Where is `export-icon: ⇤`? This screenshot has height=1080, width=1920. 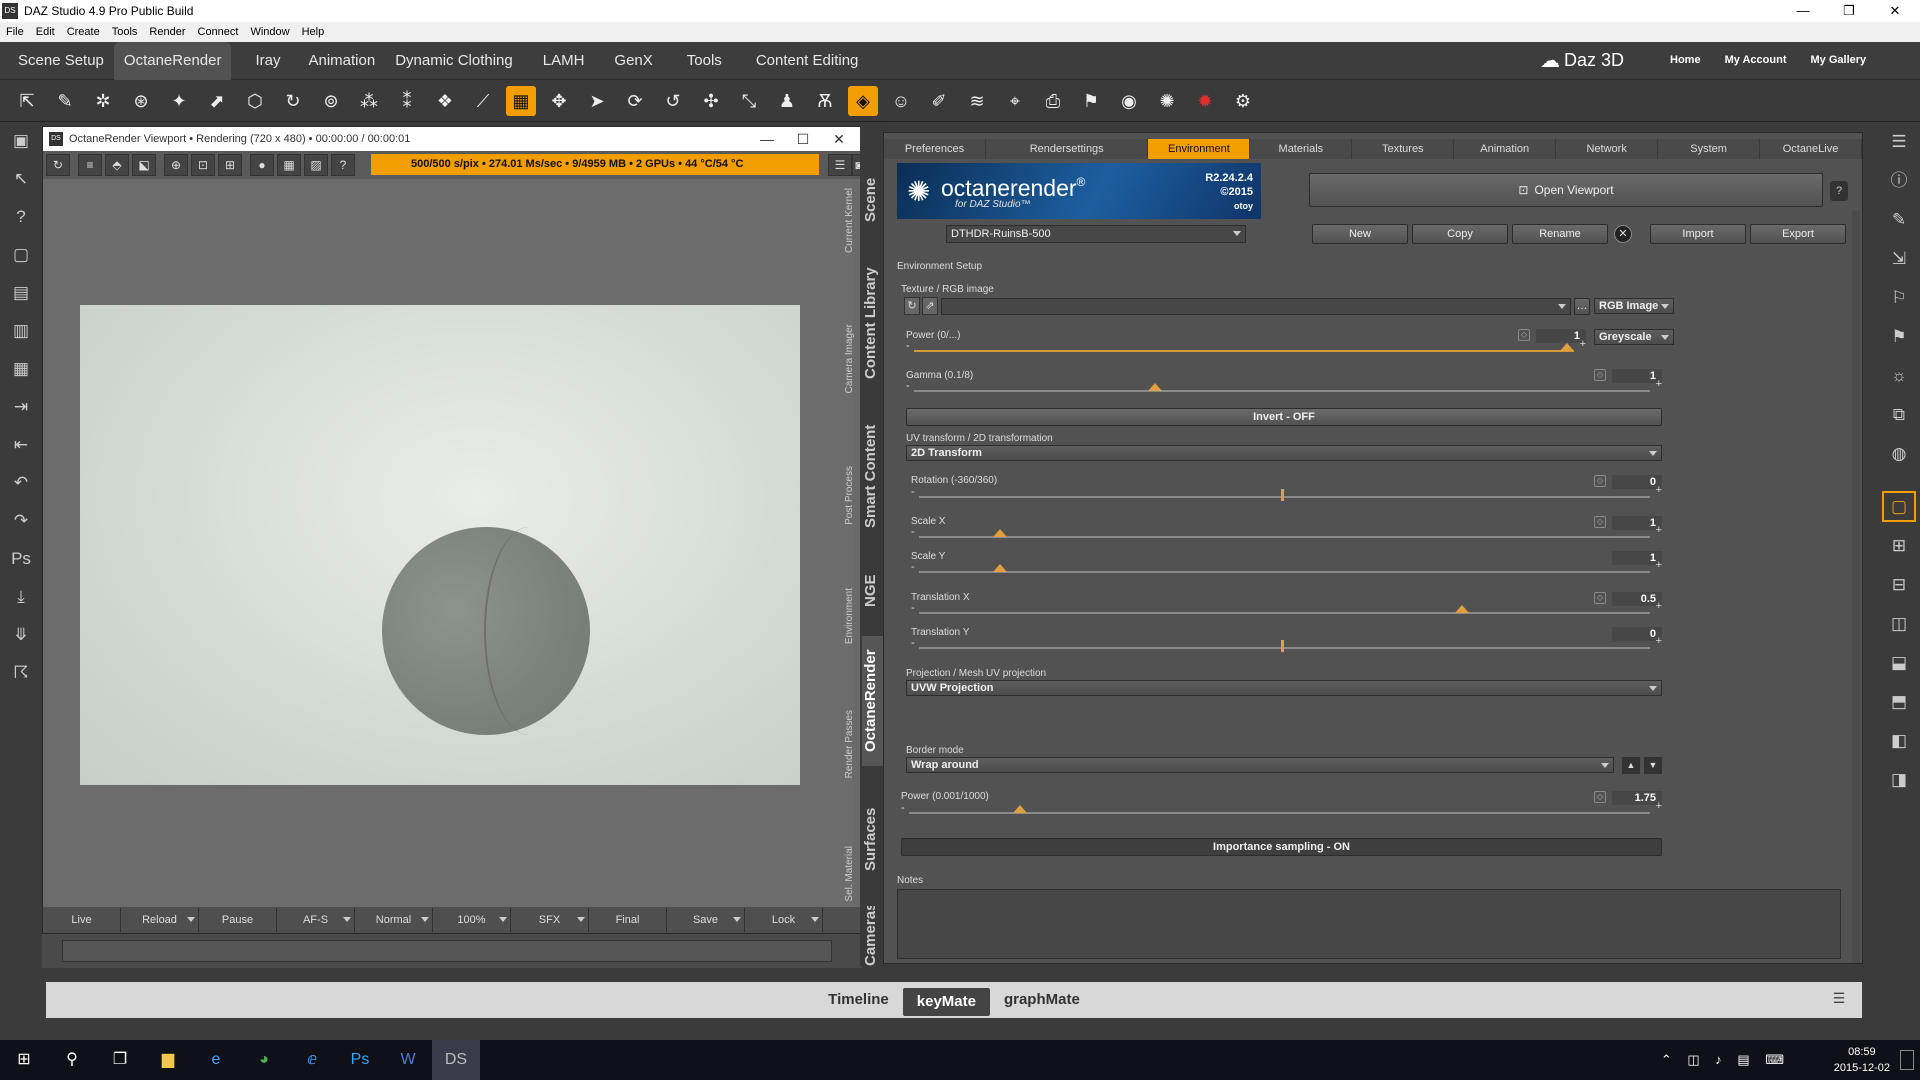 export-icon: ⇤ is located at coordinates (21, 445).